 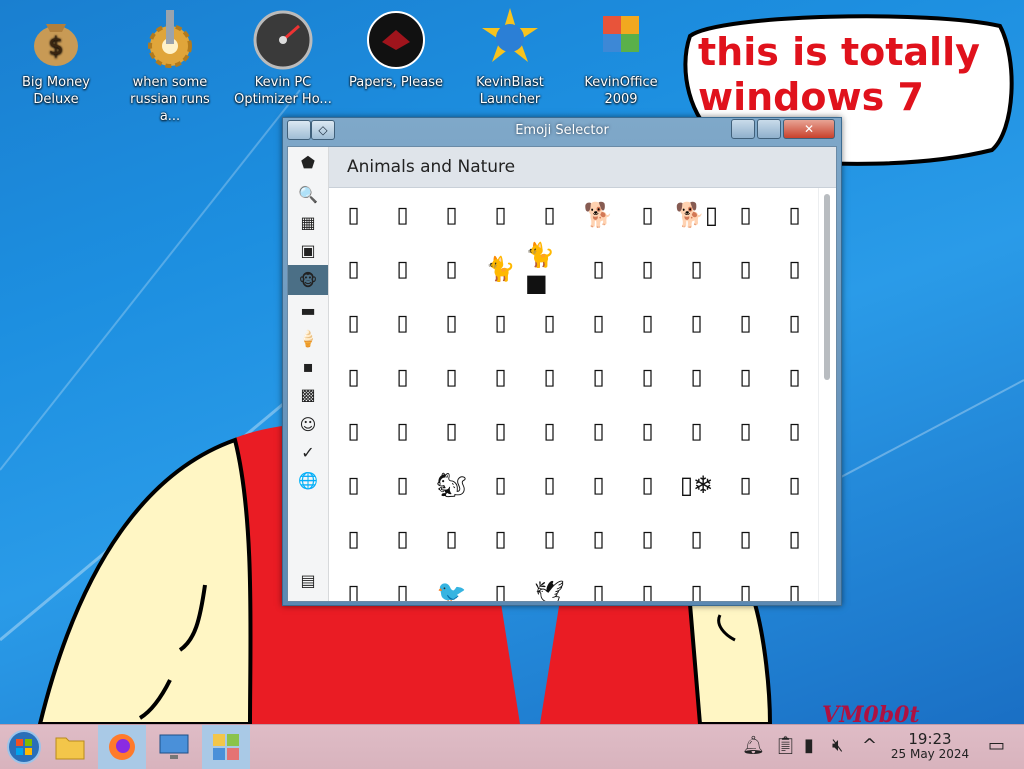 I want to click on volume-muted-icon: 🔇︎, so click(x=837, y=745).